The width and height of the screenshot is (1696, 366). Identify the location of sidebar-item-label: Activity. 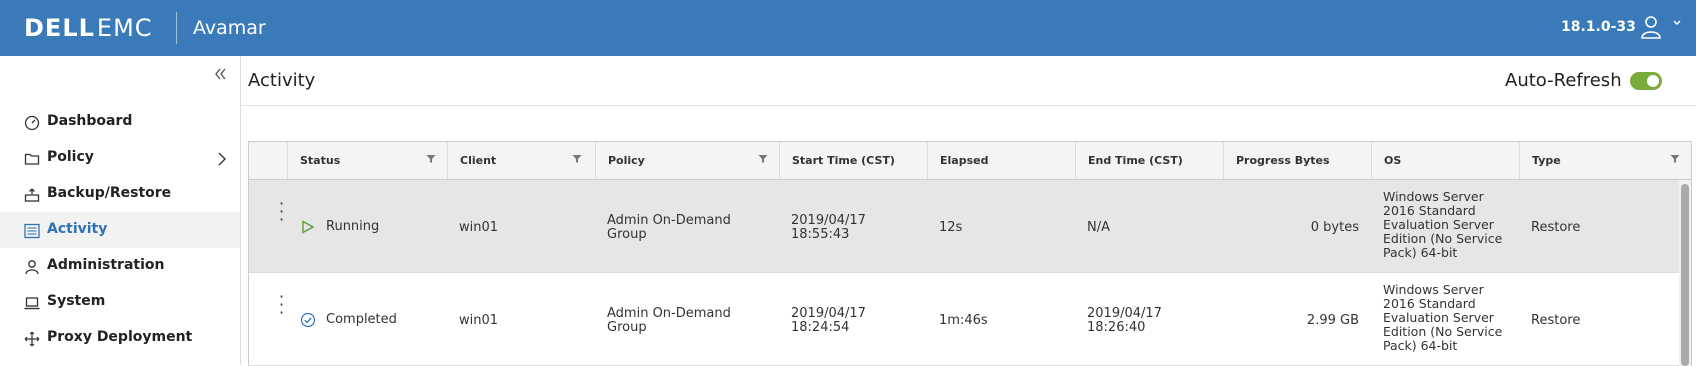
(77, 229).